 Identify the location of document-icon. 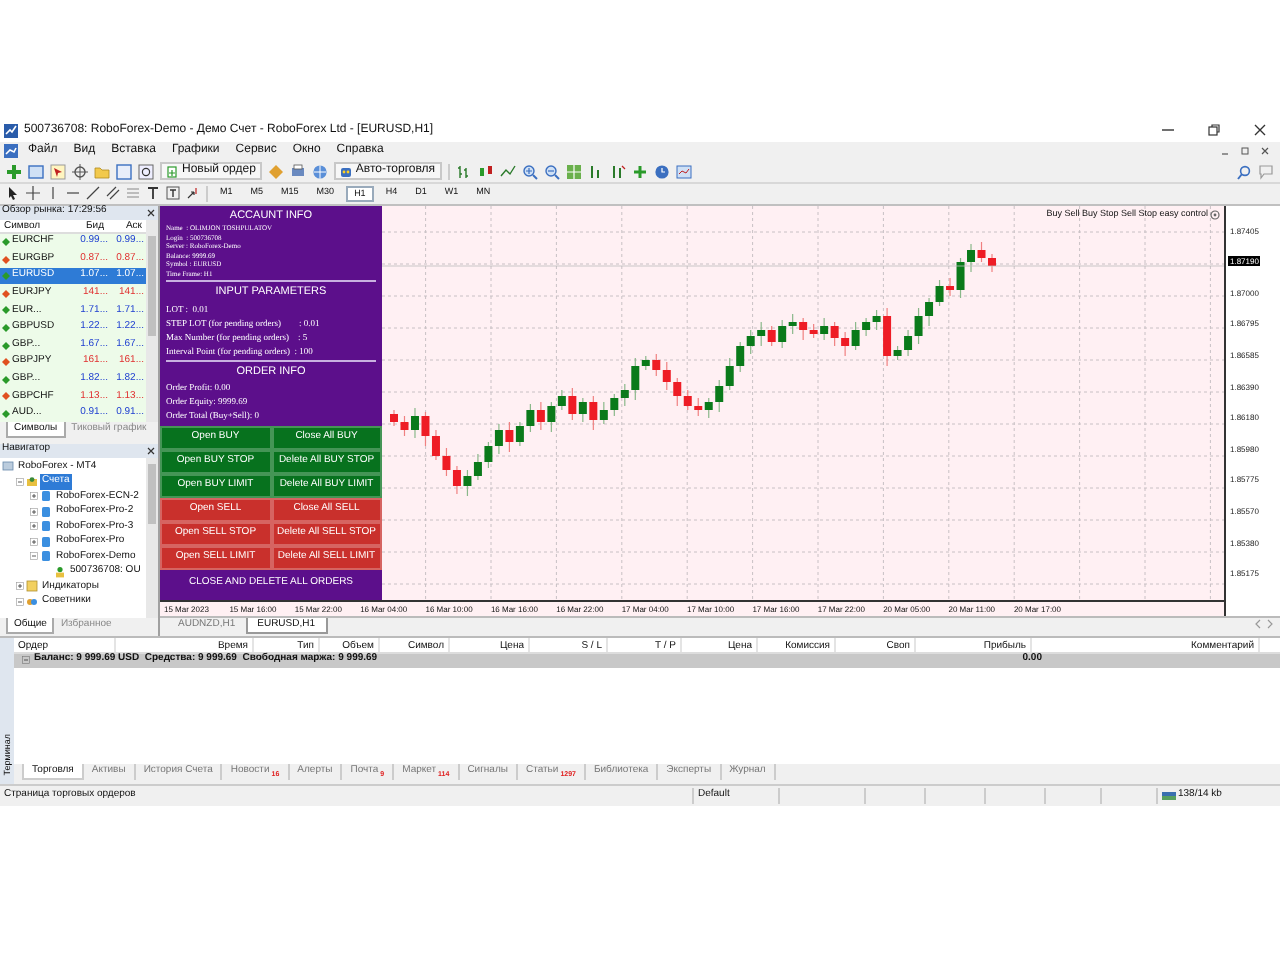
(172, 171).